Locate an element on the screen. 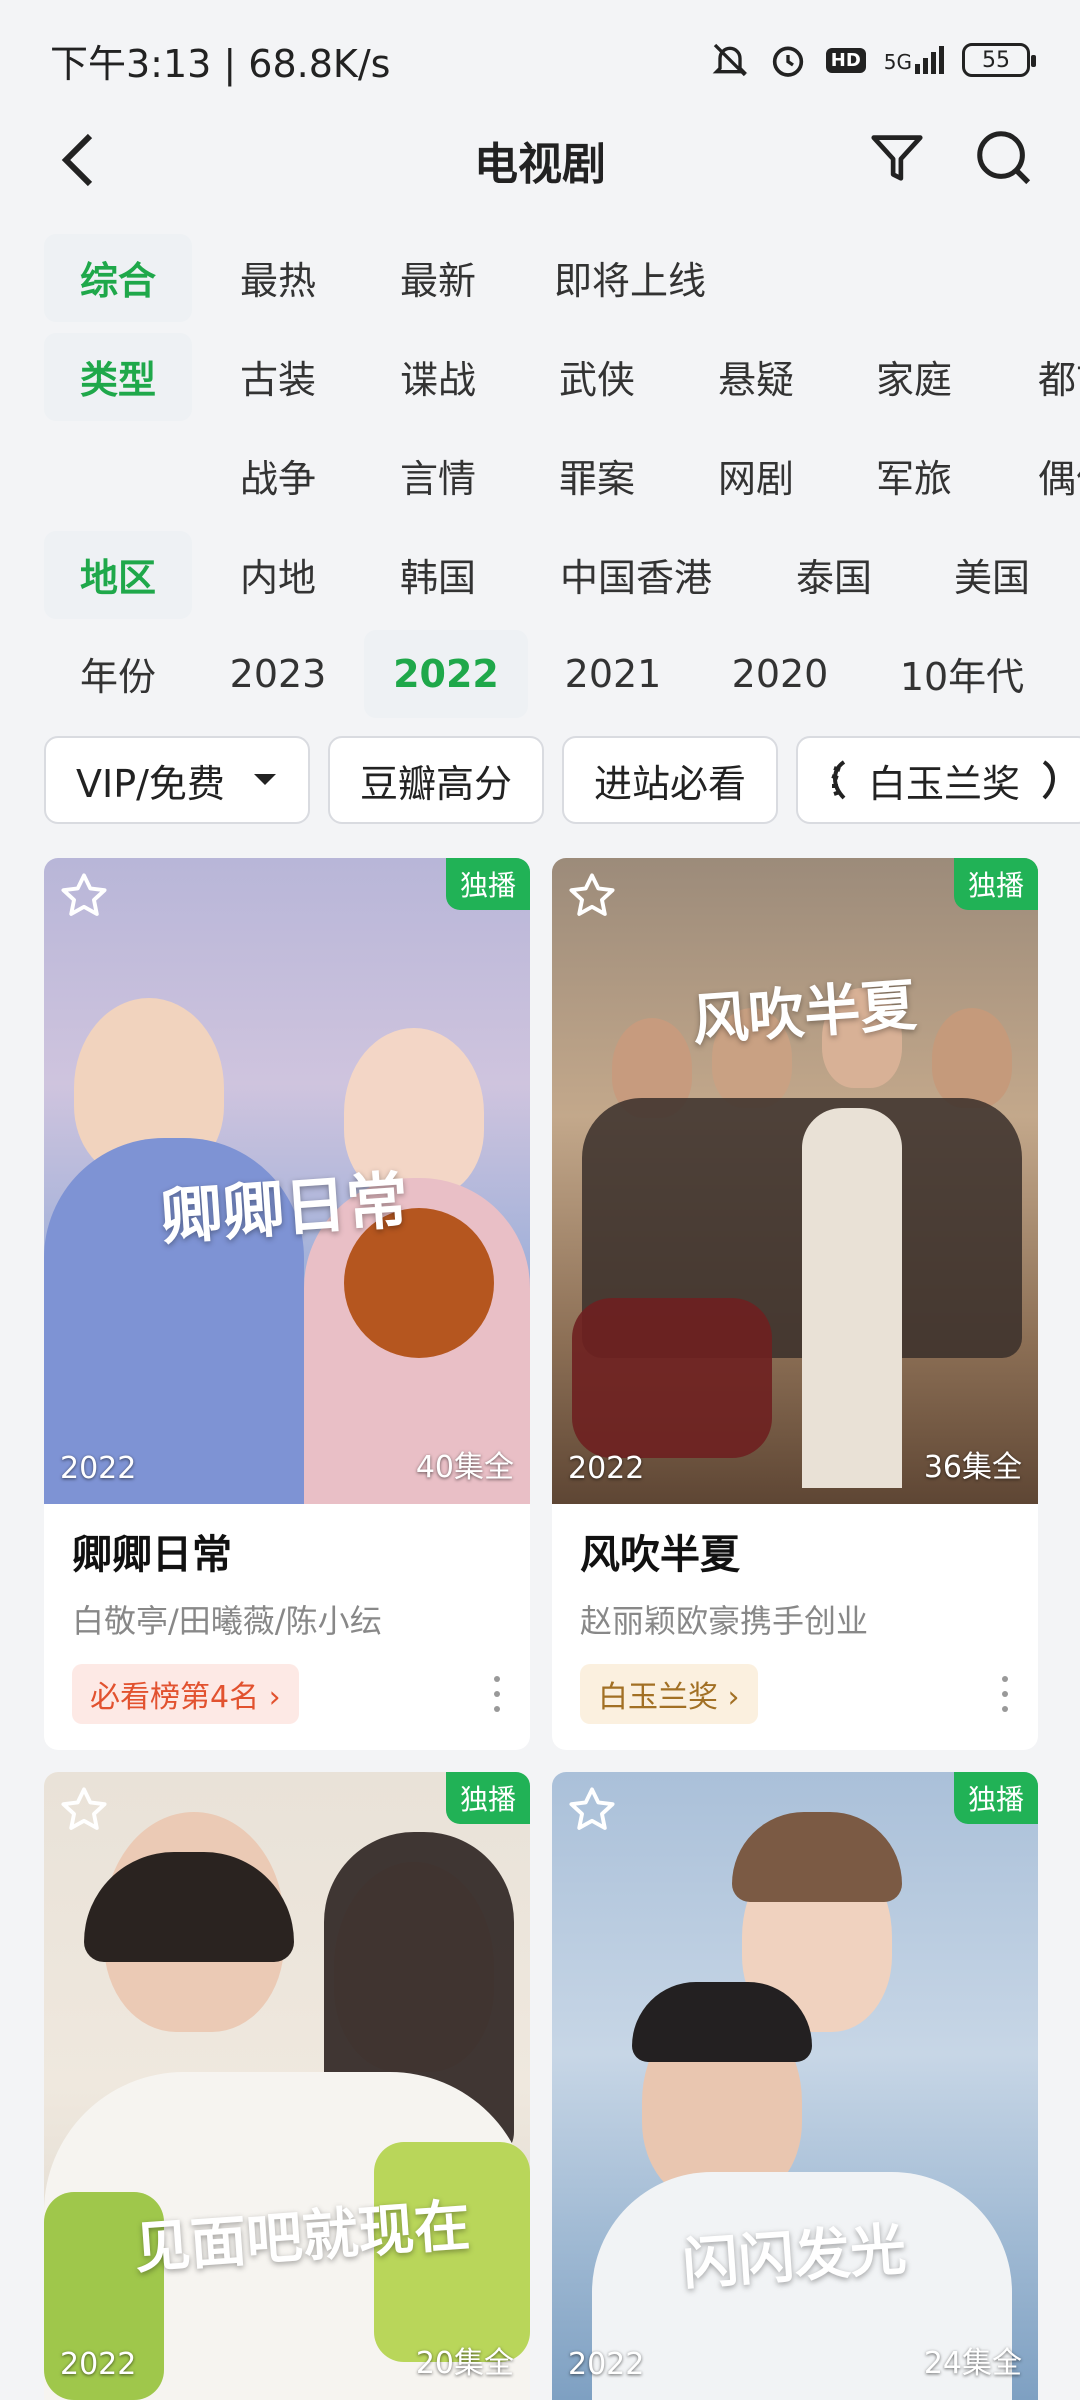 The width and height of the screenshot is (1080, 2400). filter-label-year: 年份 is located at coordinates (117, 677).